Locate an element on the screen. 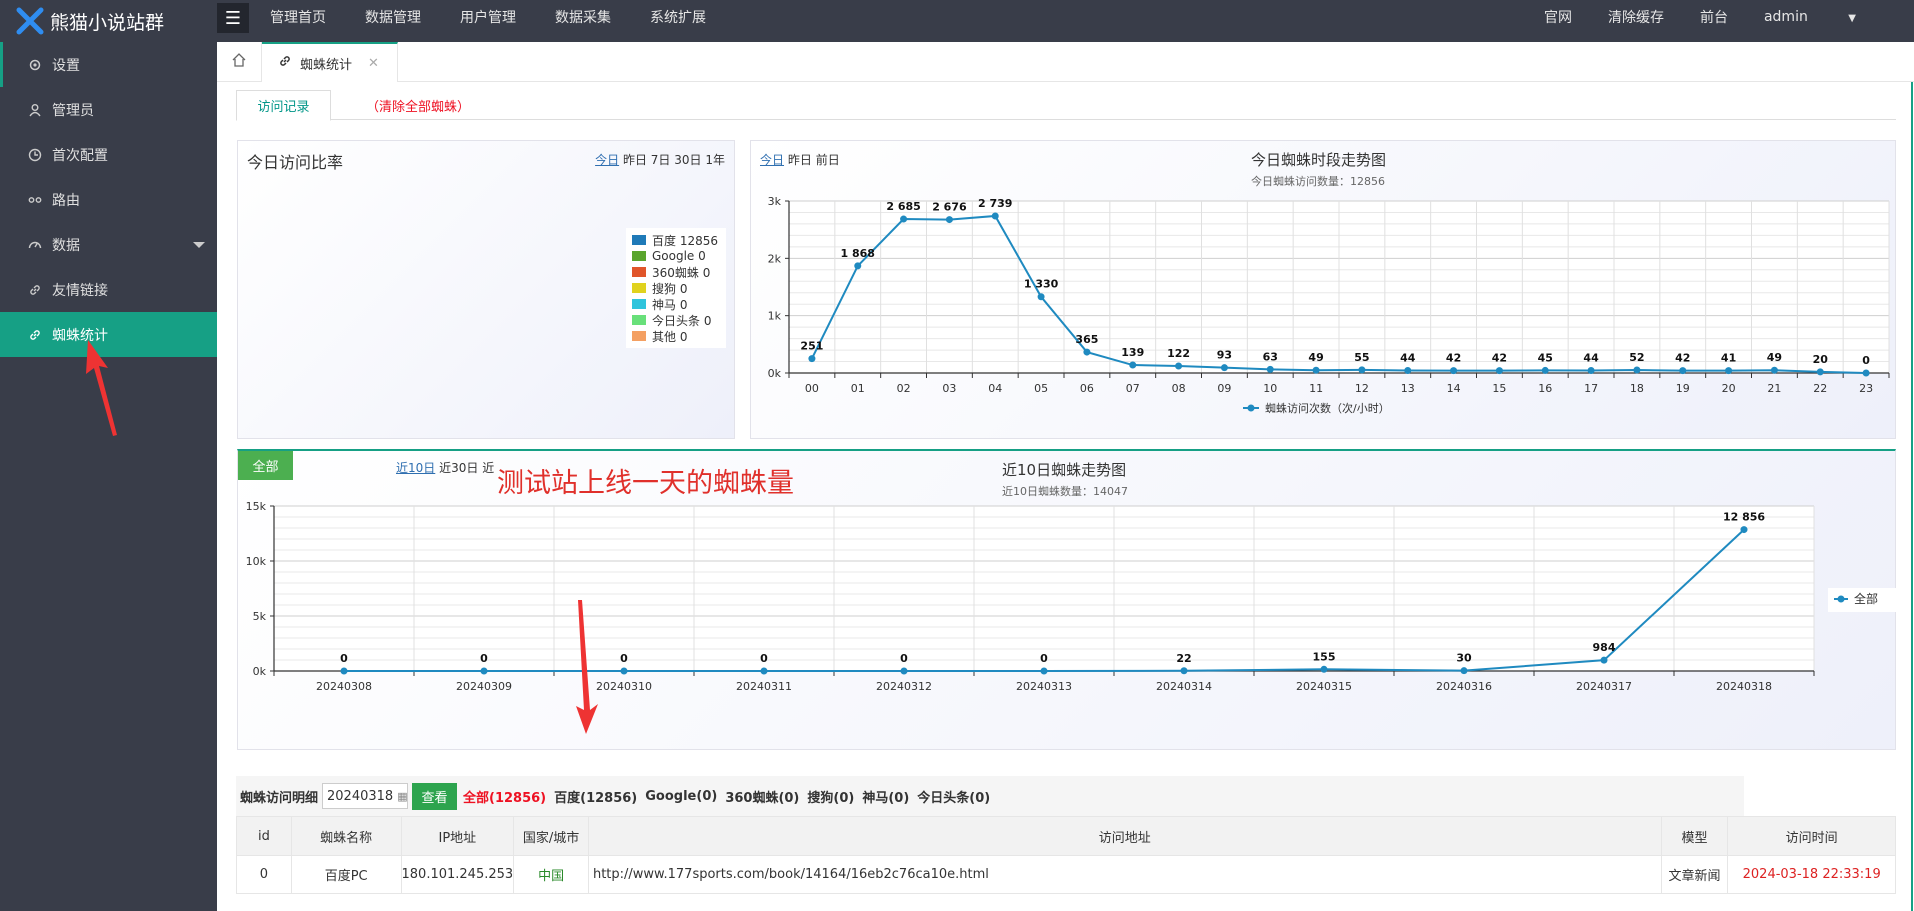 This screenshot has width=1914, height=911. data-label: 155 is located at coordinates (1324, 656).